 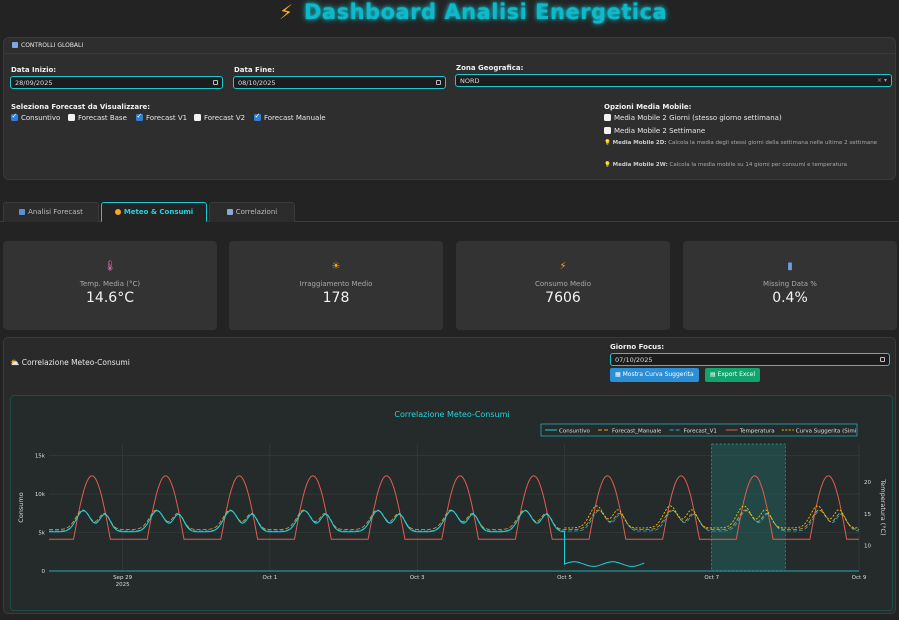 What do you see at coordinates (790, 266) in the screenshot?
I see `bar-chart-icon: ▮` at bounding box center [790, 266].